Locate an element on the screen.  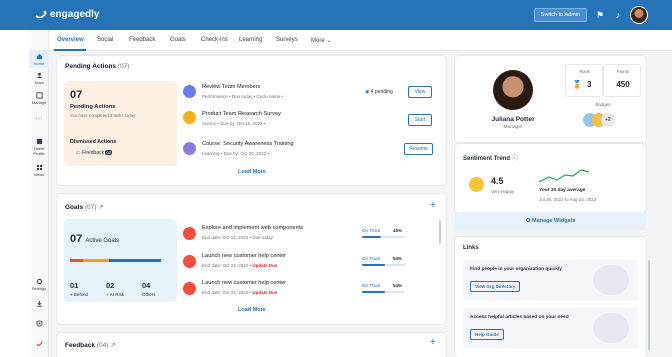
logo-icon is located at coordinates (41, 14).